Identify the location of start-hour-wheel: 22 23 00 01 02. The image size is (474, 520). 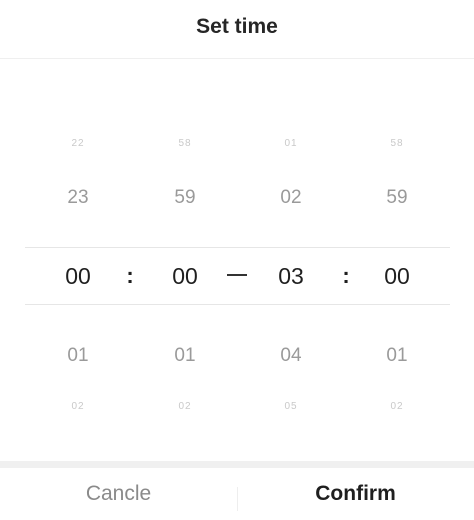
(78, 260).